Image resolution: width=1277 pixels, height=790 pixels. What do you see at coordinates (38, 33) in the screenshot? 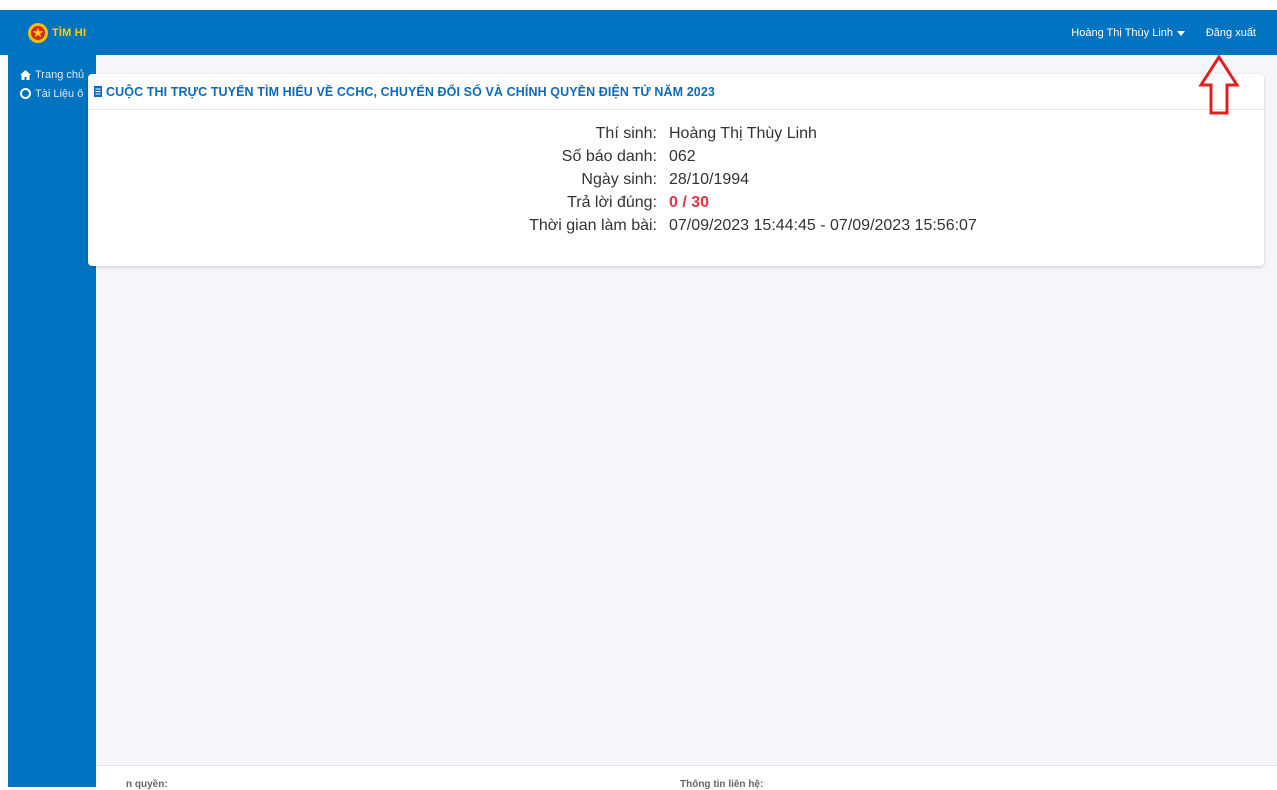
I see `national-emblem-icon` at bounding box center [38, 33].